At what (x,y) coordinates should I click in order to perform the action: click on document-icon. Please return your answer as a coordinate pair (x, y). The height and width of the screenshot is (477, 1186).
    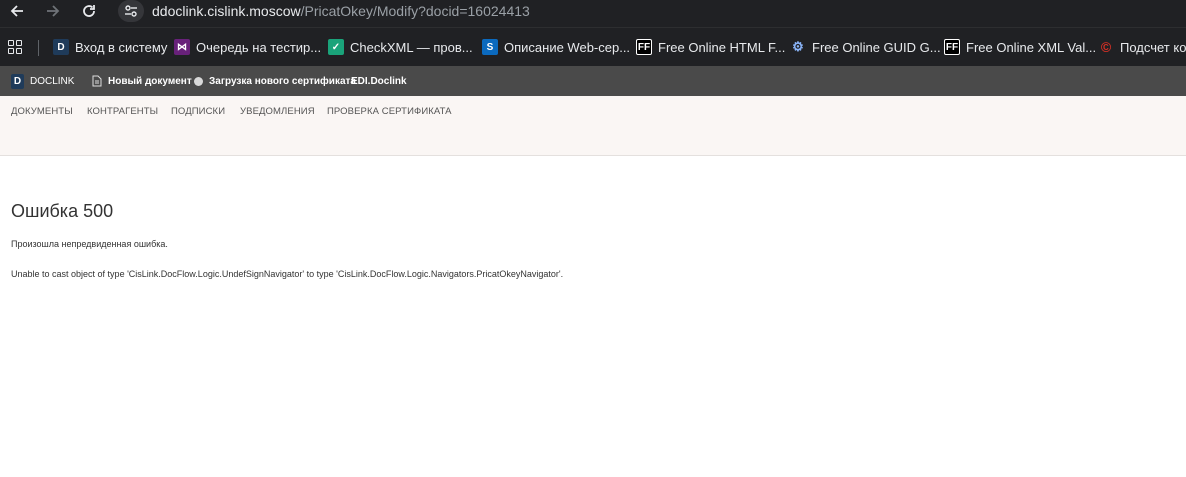
    Looking at the image, I should click on (97, 81).